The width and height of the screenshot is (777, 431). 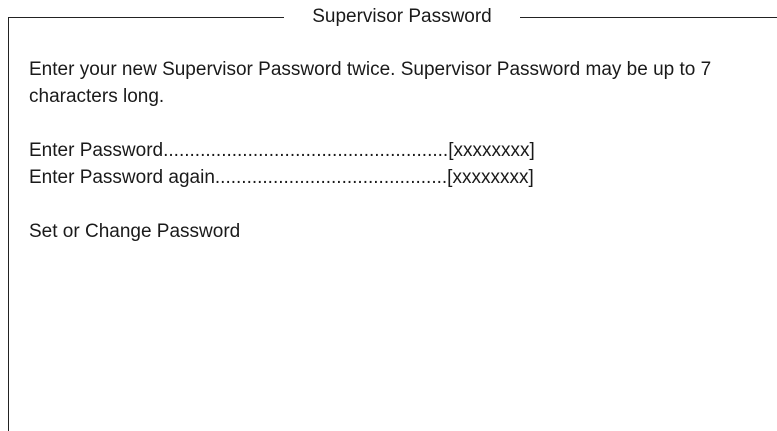 I want to click on enter-password-label: Enter Password, so click(x=96, y=150).